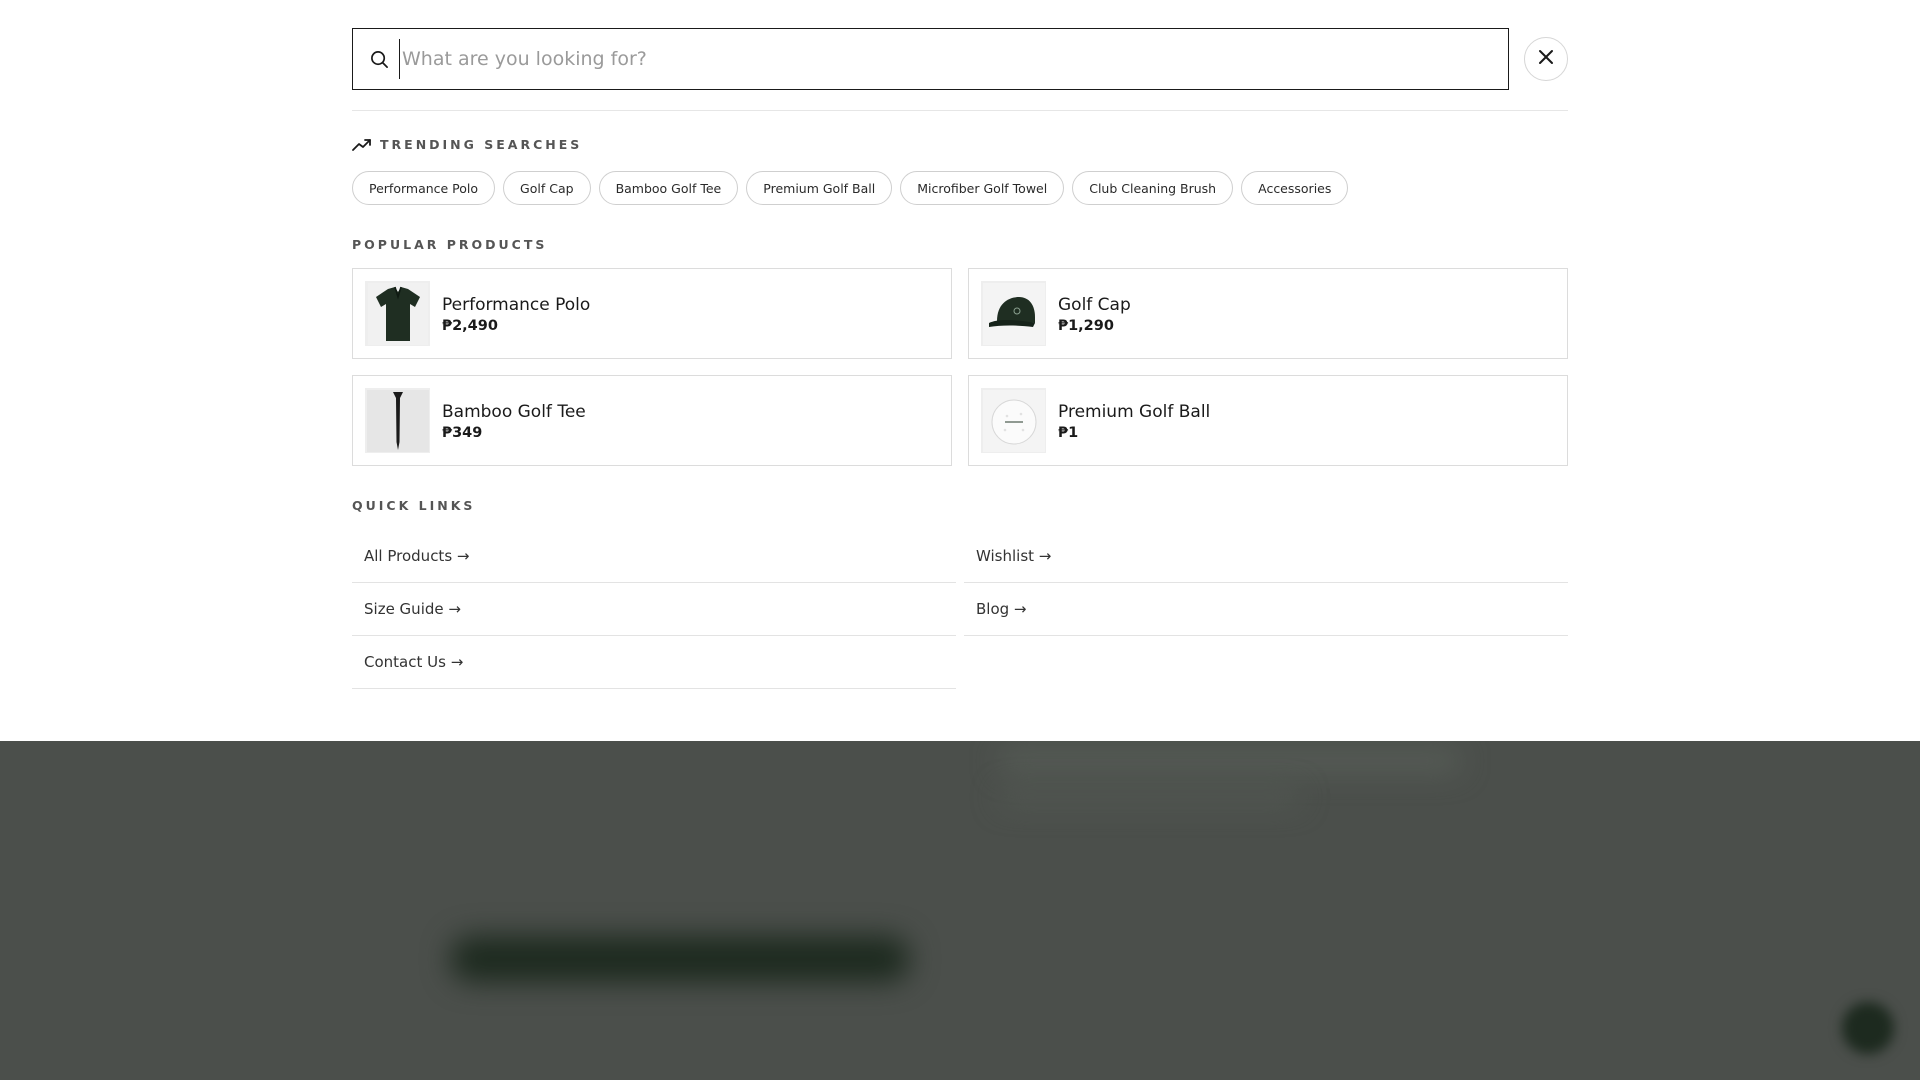  Describe the element at coordinates (960, 367) in the screenshot. I see `popular-products-grid: Performance Polo ₱2,490 Golf Cap ₱1,290` at that location.